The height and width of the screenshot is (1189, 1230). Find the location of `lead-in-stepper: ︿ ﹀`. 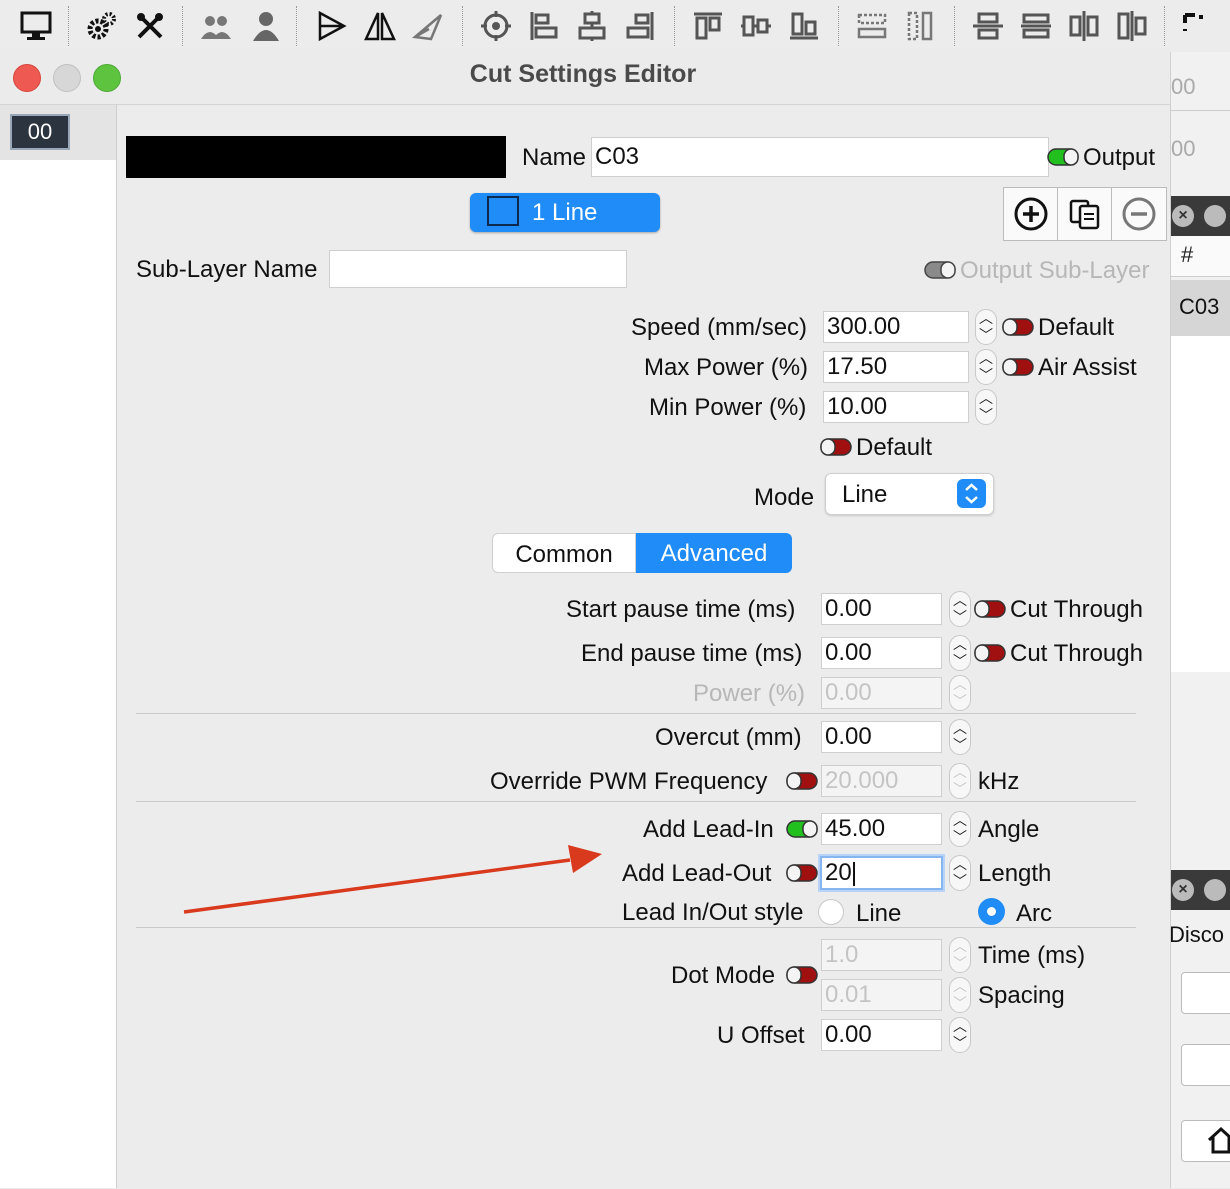

lead-in-stepper: ︿ ﹀ is located at coordinates (960, 829).